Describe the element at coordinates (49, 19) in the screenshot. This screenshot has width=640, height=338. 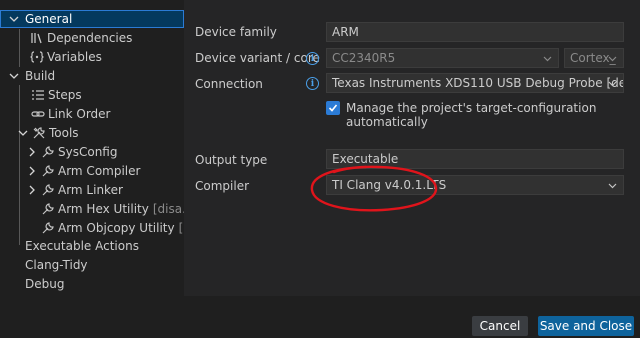
I see `tree-item-label: General` at that location.